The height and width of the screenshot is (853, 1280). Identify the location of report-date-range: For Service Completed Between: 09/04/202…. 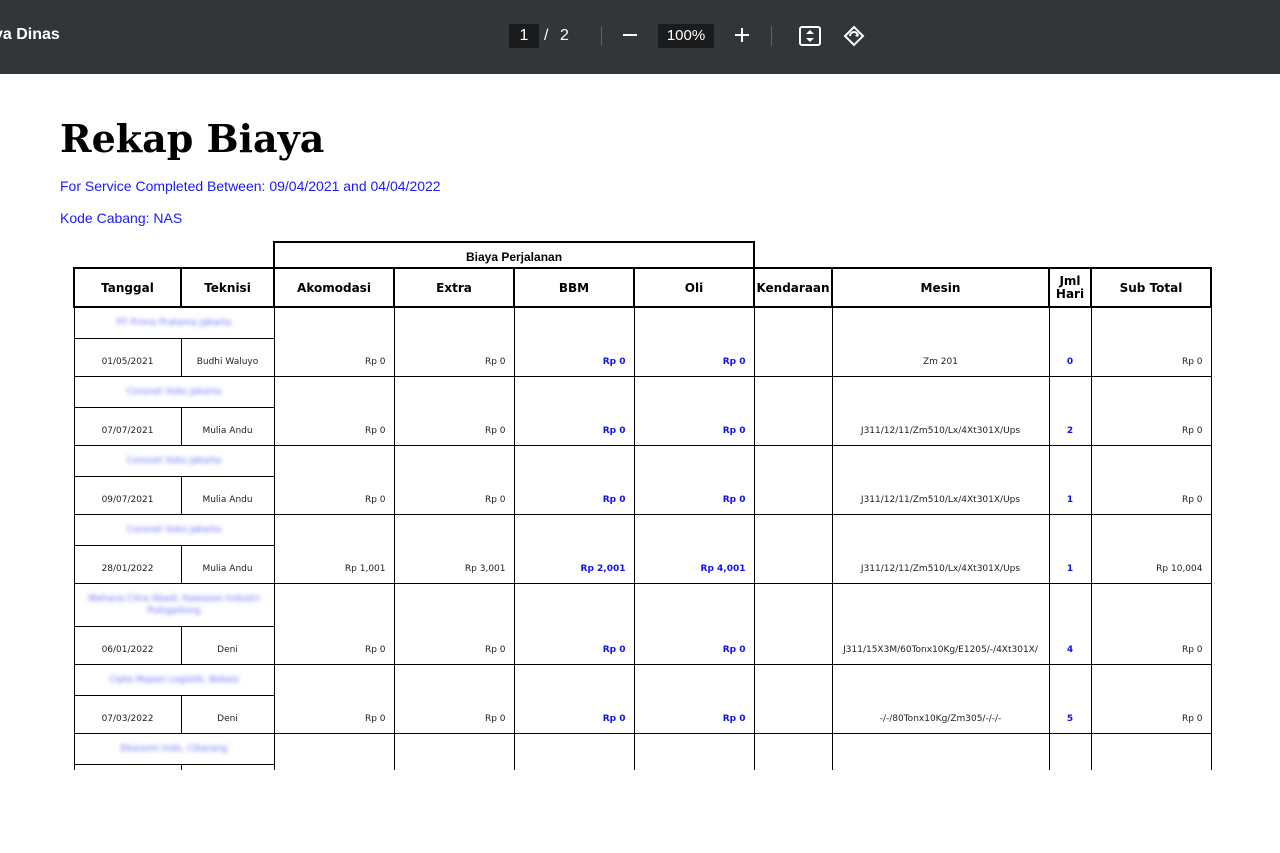
(250, 186).